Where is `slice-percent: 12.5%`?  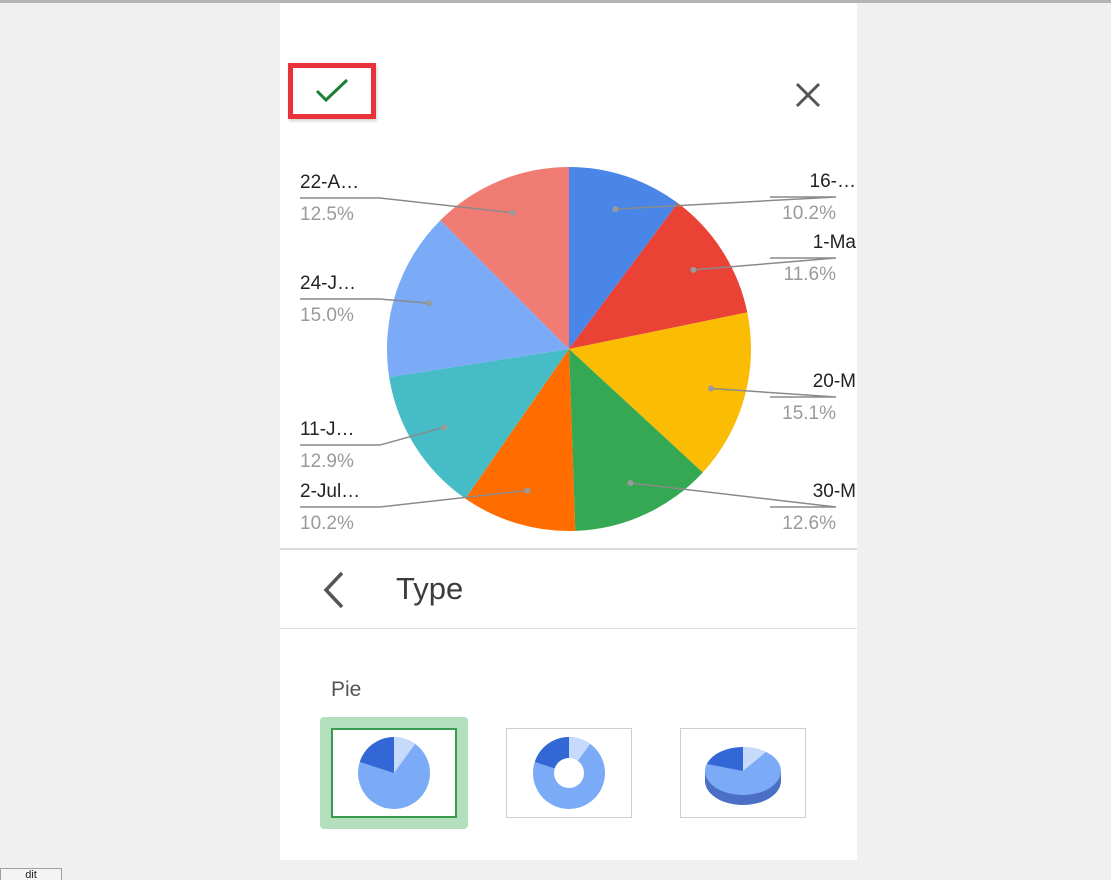
slice-percent: 12.5% is located at coordinates (327, 214).